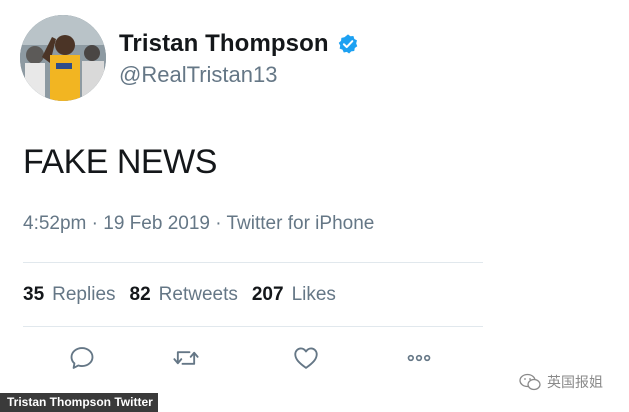 This screenshot has height=412, width=629. What do you see at coordinates (84, 294) in the screenshot?
I see `stat-label: Replies` at bounding box center [84, 294].